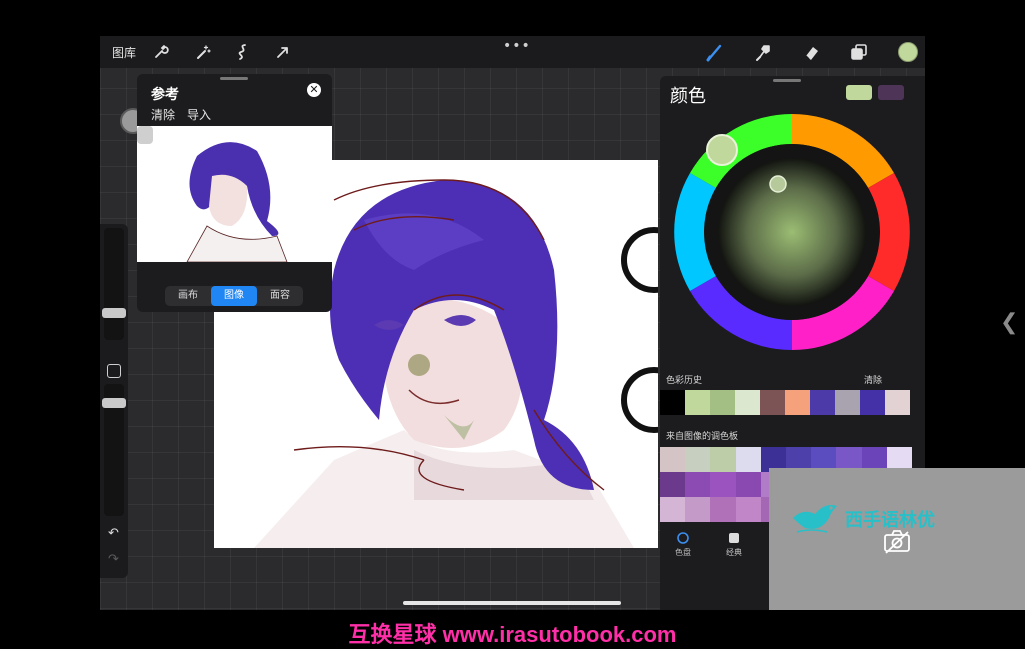  What do you see at coordinates (859, 92) in the screenshot?
I see `primary-color-swatch` at bounding box center [859, 92].